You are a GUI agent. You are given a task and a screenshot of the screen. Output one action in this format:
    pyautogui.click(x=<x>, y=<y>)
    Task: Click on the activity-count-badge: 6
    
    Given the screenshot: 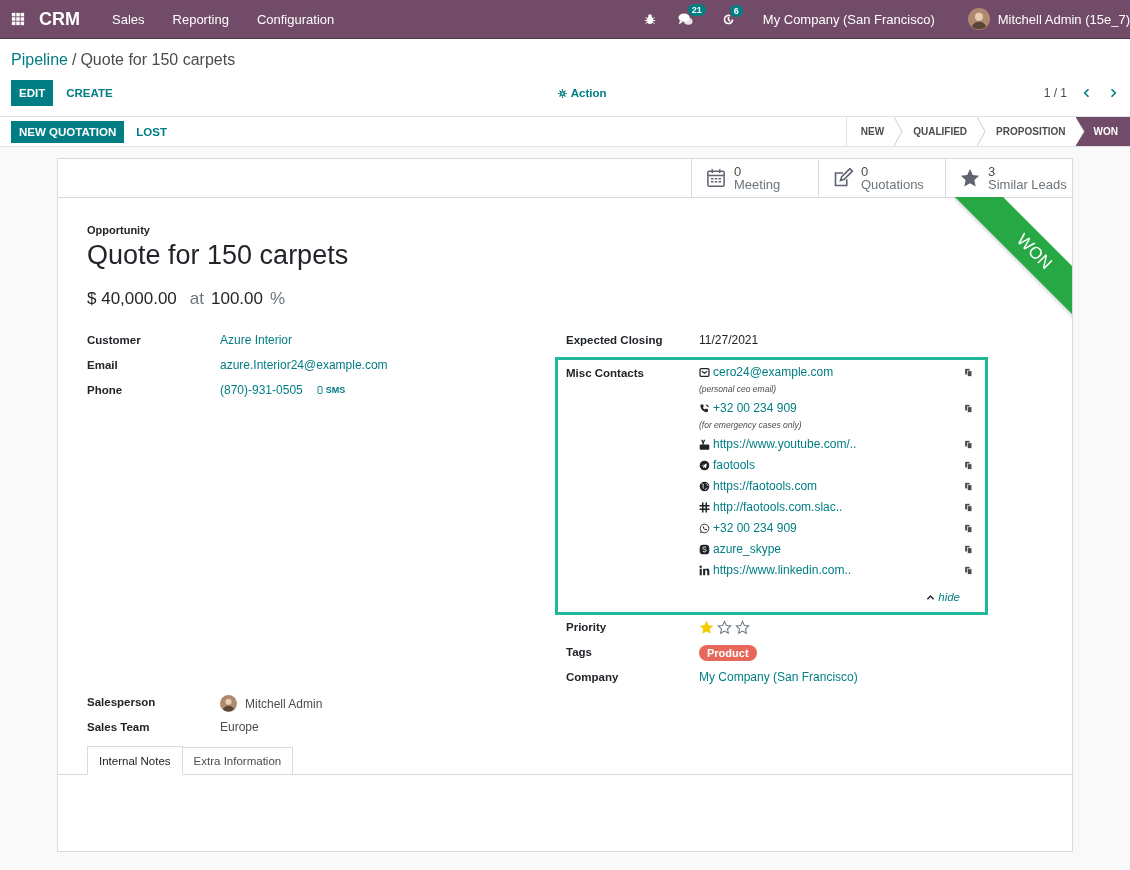 What is the action you would take?
    pyautogui.click(x=736, y=10)
    